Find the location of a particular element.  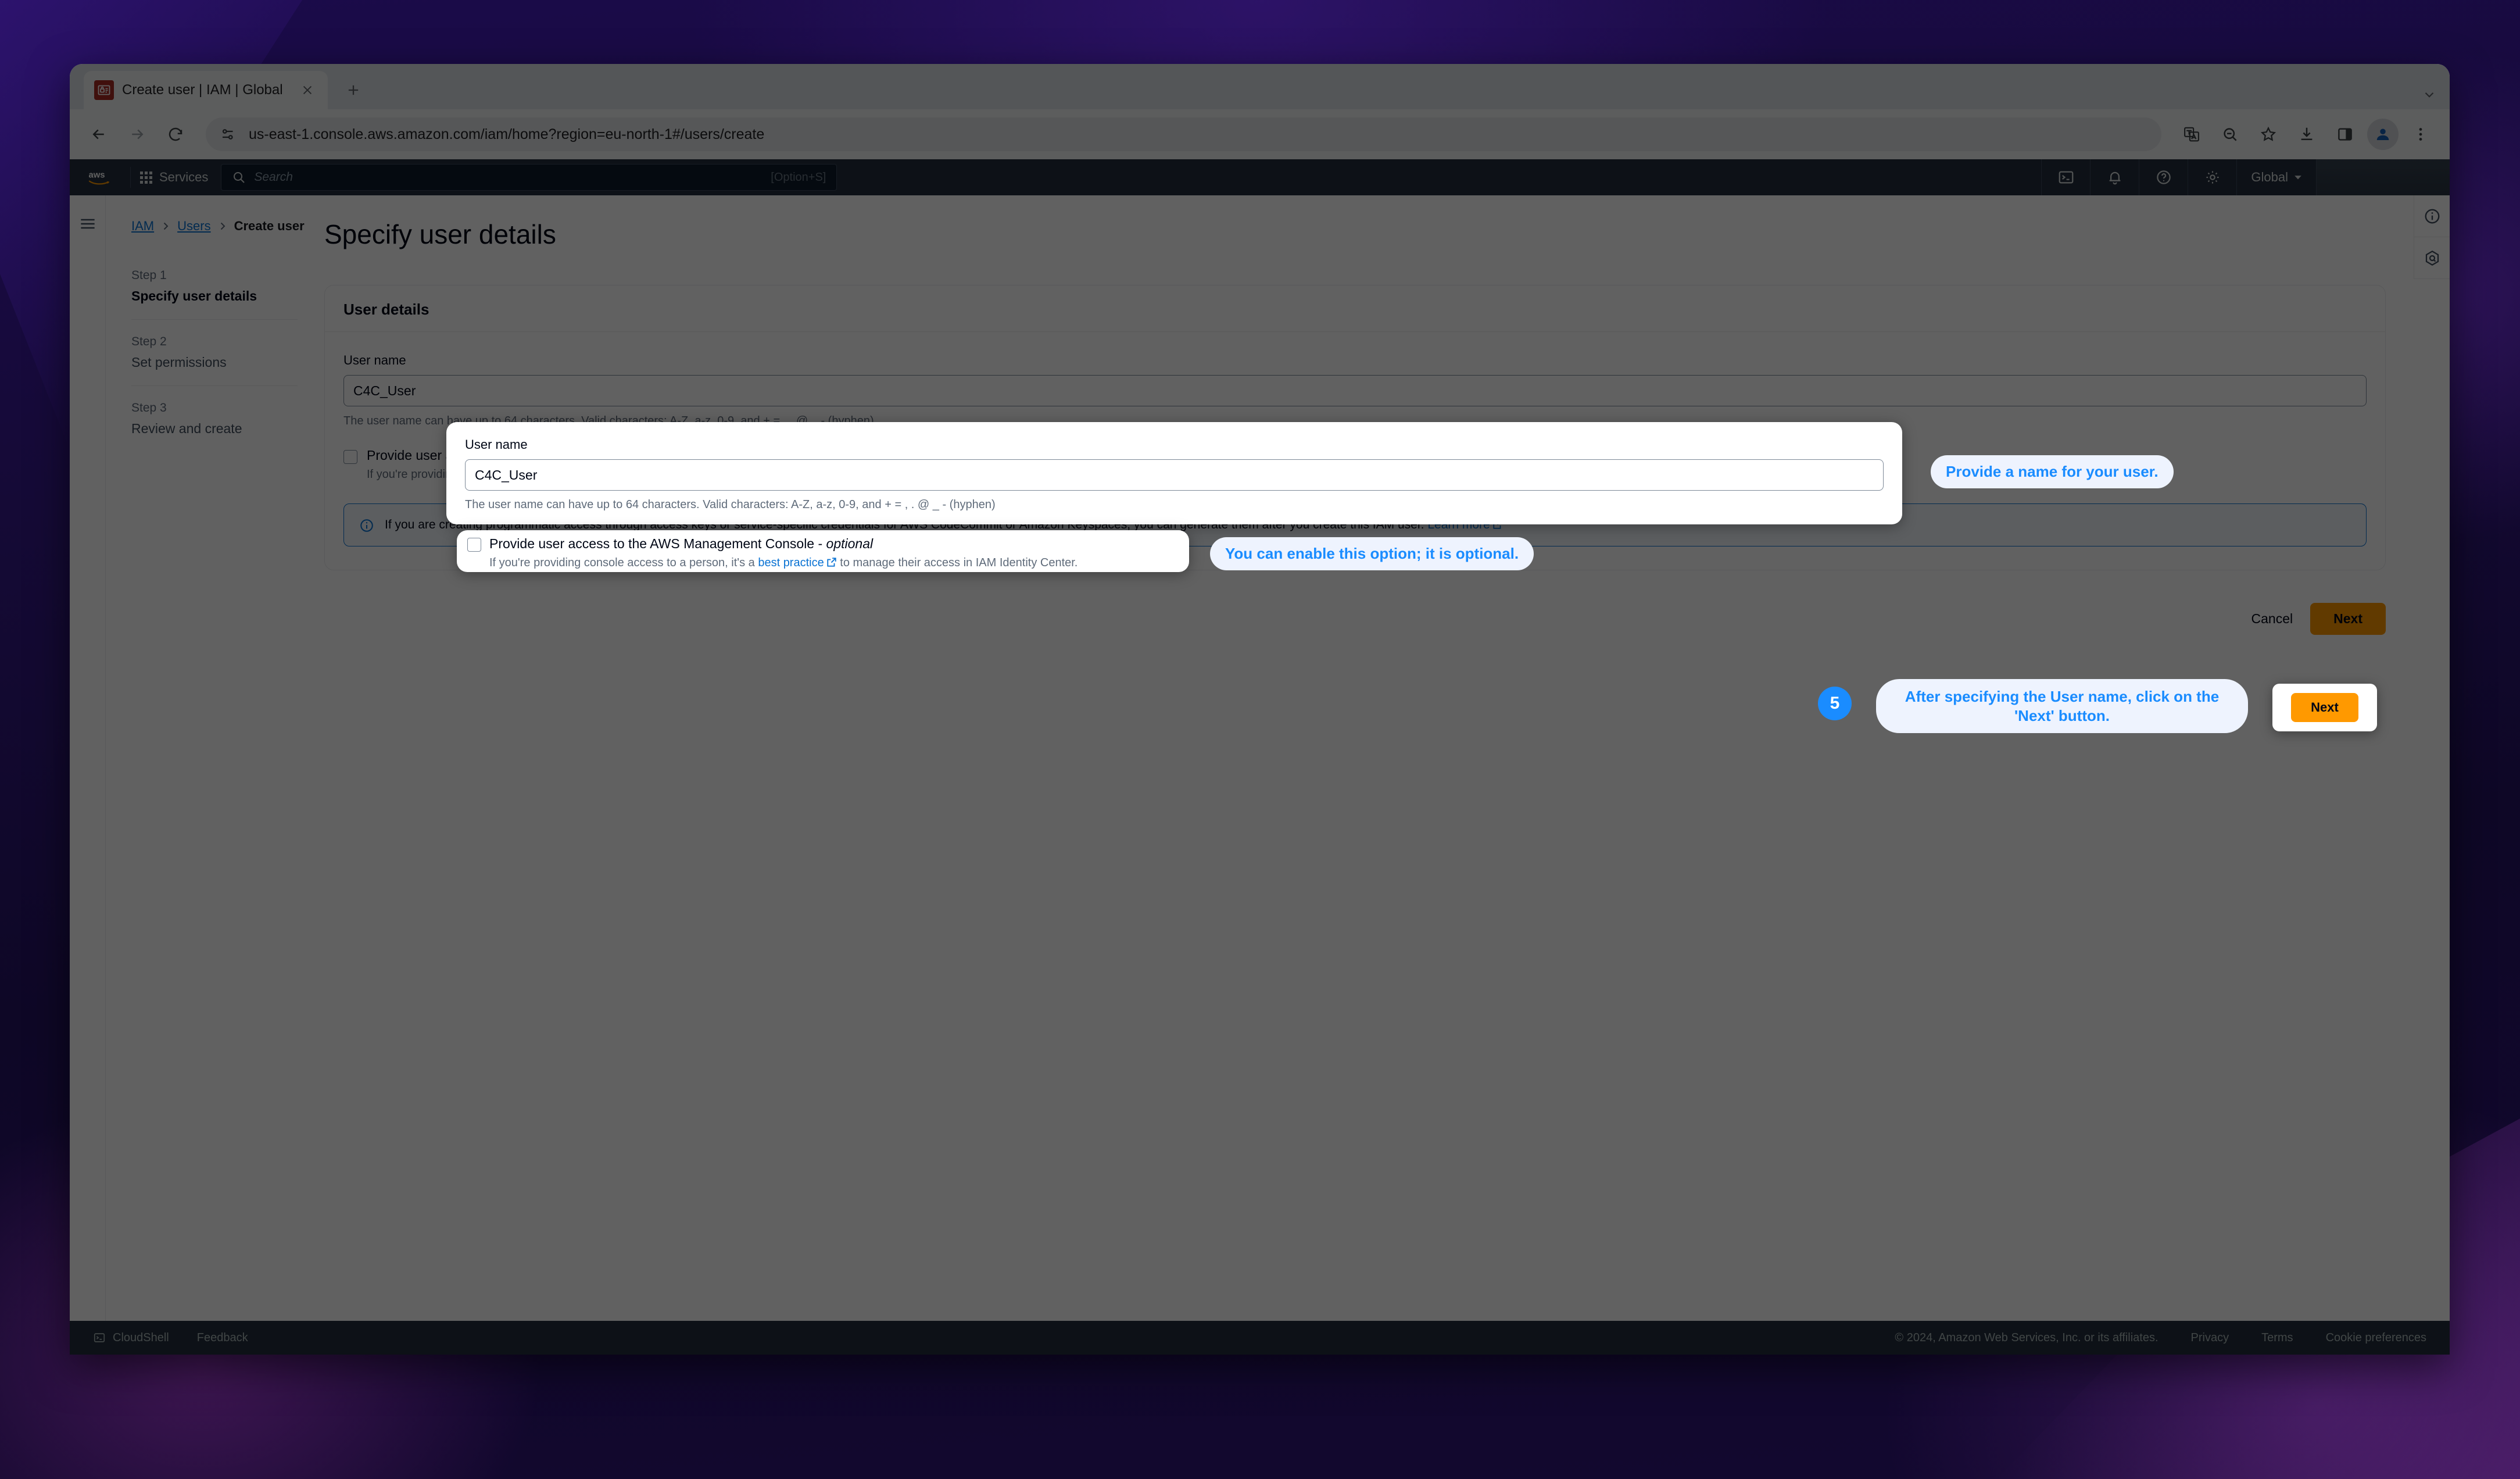

step-label: Set permissions is located at coordinates (179, 362).